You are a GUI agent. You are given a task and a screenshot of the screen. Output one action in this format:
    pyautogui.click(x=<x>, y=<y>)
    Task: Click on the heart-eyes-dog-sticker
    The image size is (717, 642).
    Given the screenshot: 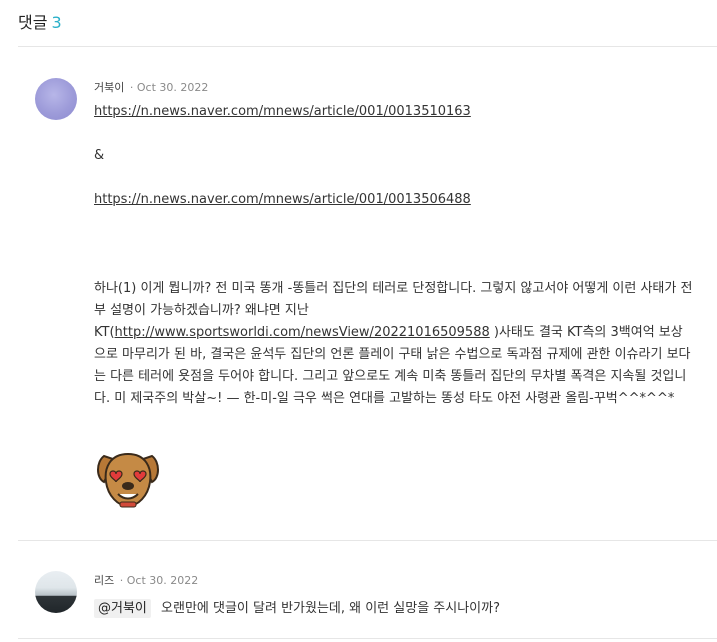 What is the action you would take?
    pyautogui.click(x=128, y=479)
    